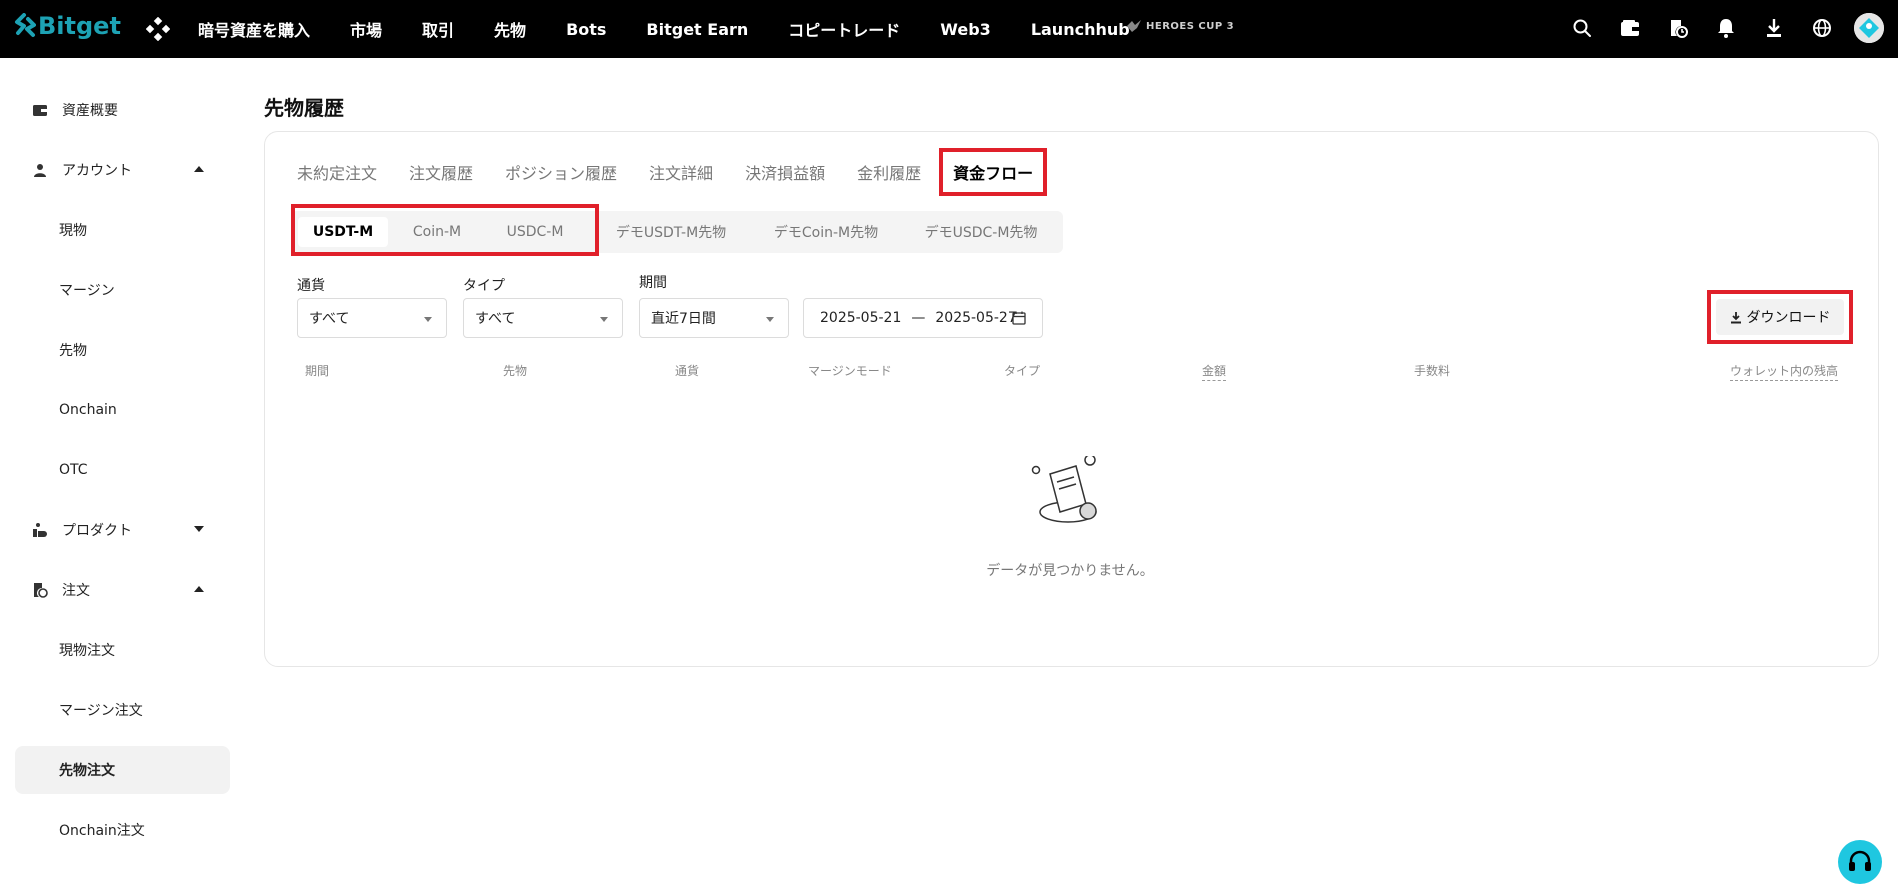  I want to click on sidebar-item-label: 先物, so click(73, 351).